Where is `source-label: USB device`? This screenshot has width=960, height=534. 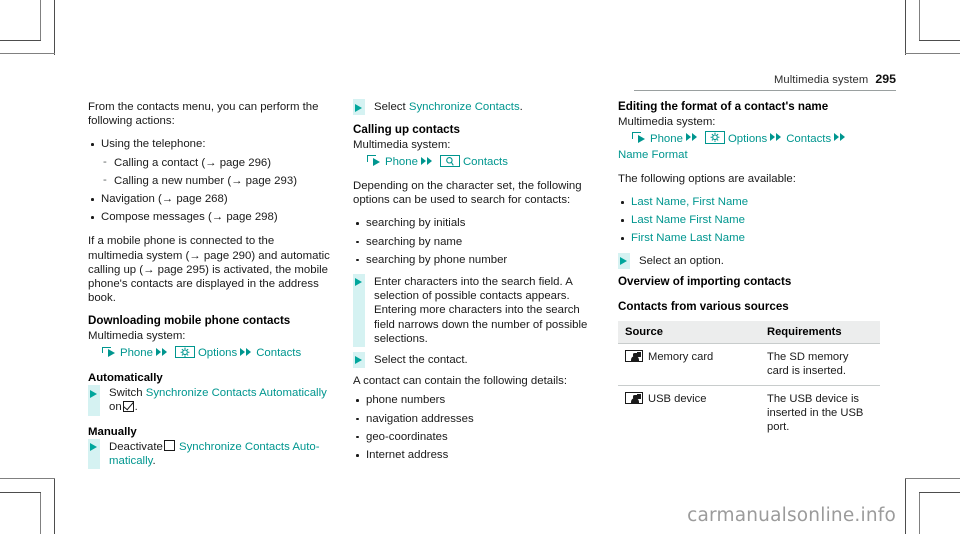
source-label: USB device is located at coordinates (677, 398).